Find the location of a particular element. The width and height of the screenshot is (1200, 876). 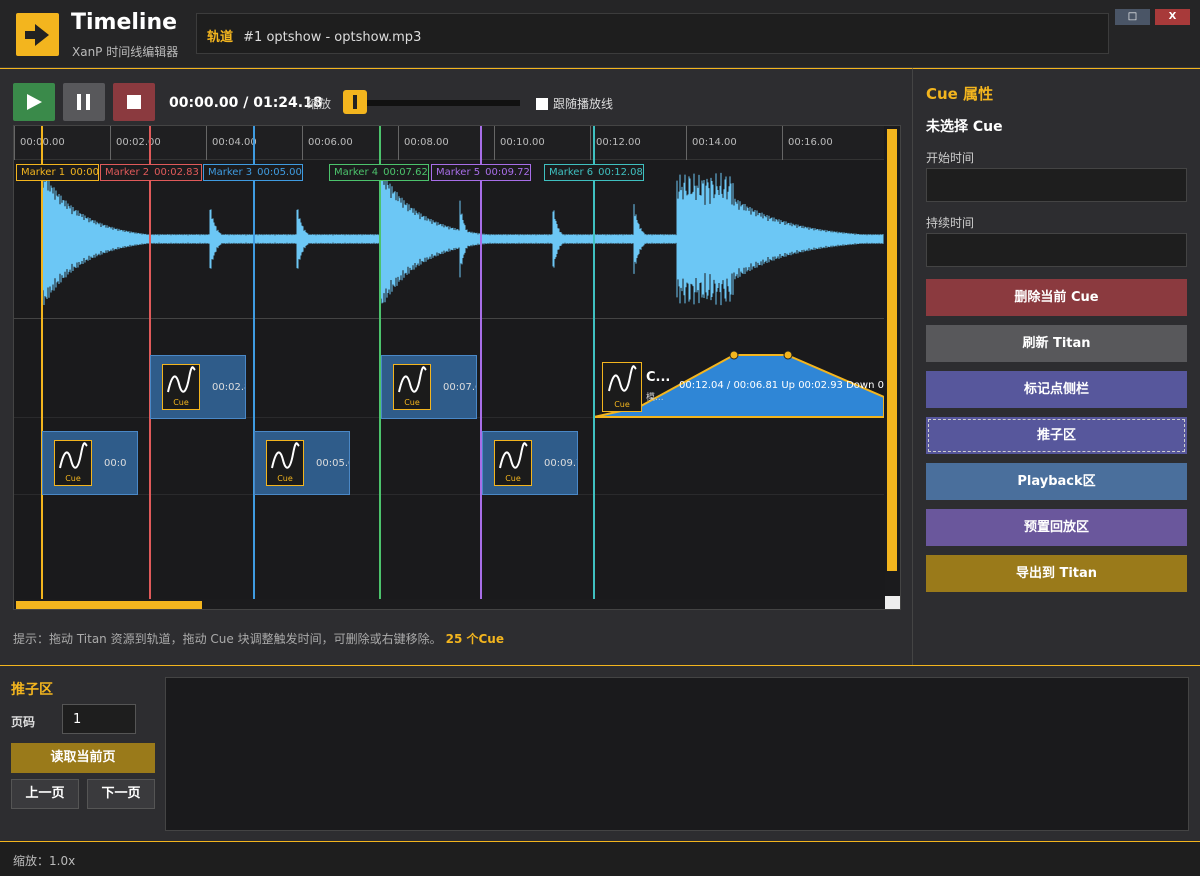

marker-time: 00:00. is located at coordinates (84, 172).